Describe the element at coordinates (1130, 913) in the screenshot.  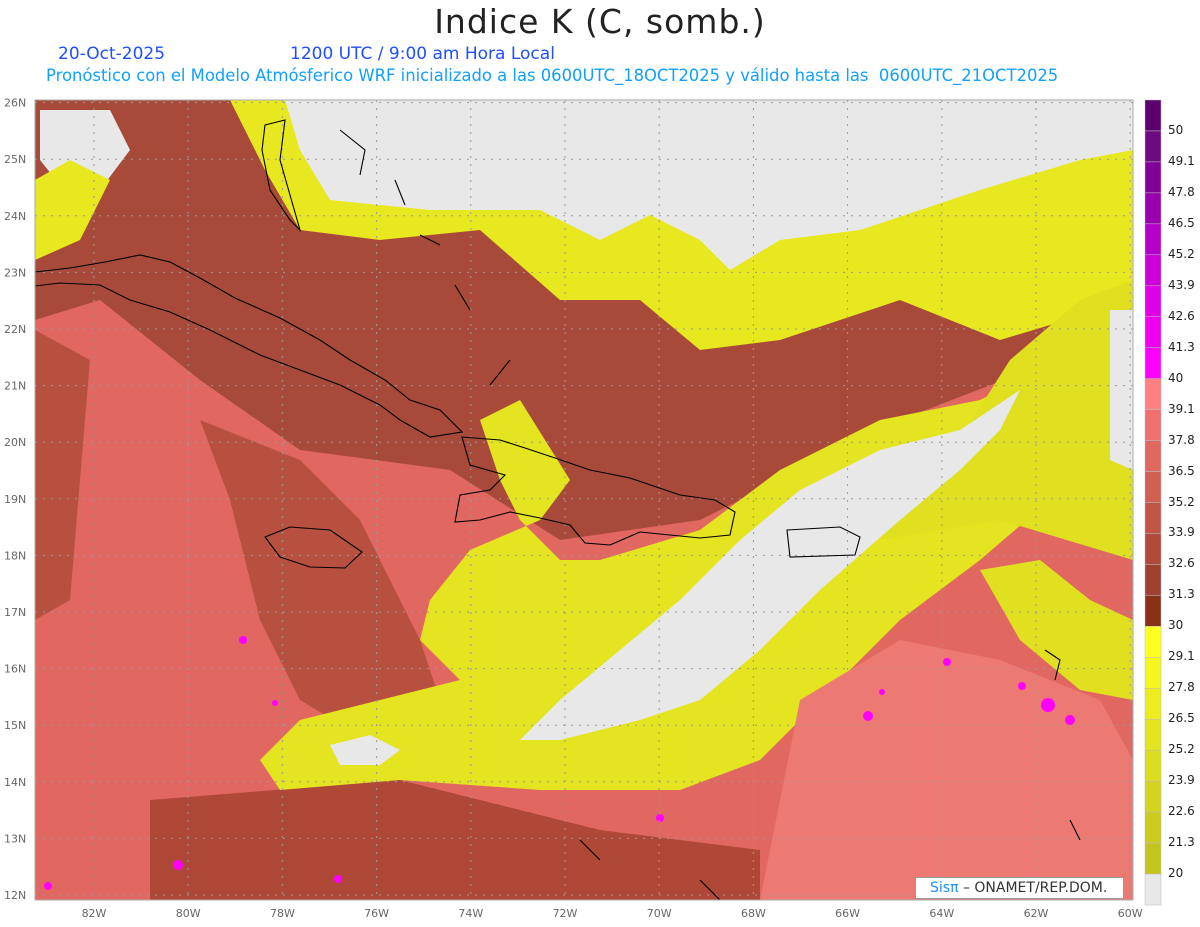
I see `lon-label: 60W` at that location.